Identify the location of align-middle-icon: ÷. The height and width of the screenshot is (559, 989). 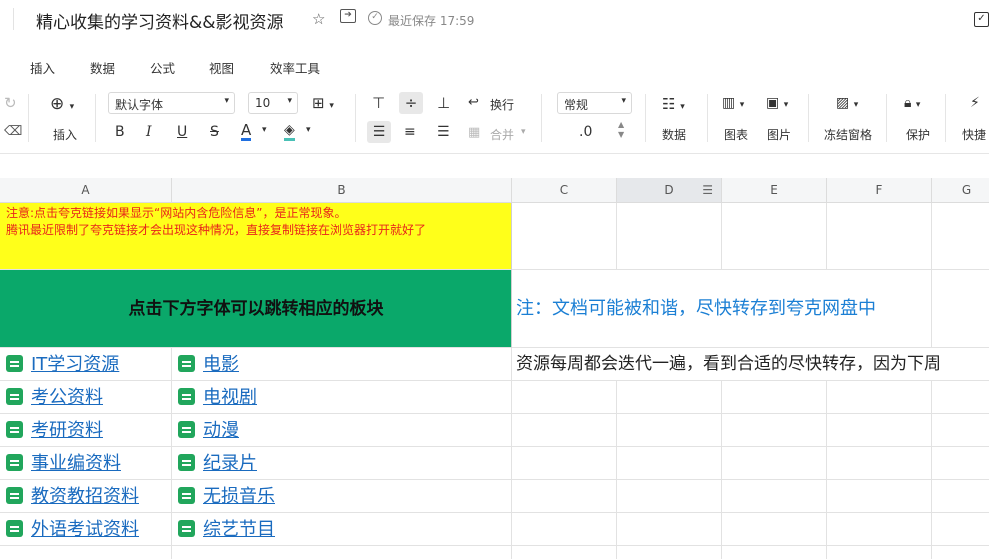
(411, 103).